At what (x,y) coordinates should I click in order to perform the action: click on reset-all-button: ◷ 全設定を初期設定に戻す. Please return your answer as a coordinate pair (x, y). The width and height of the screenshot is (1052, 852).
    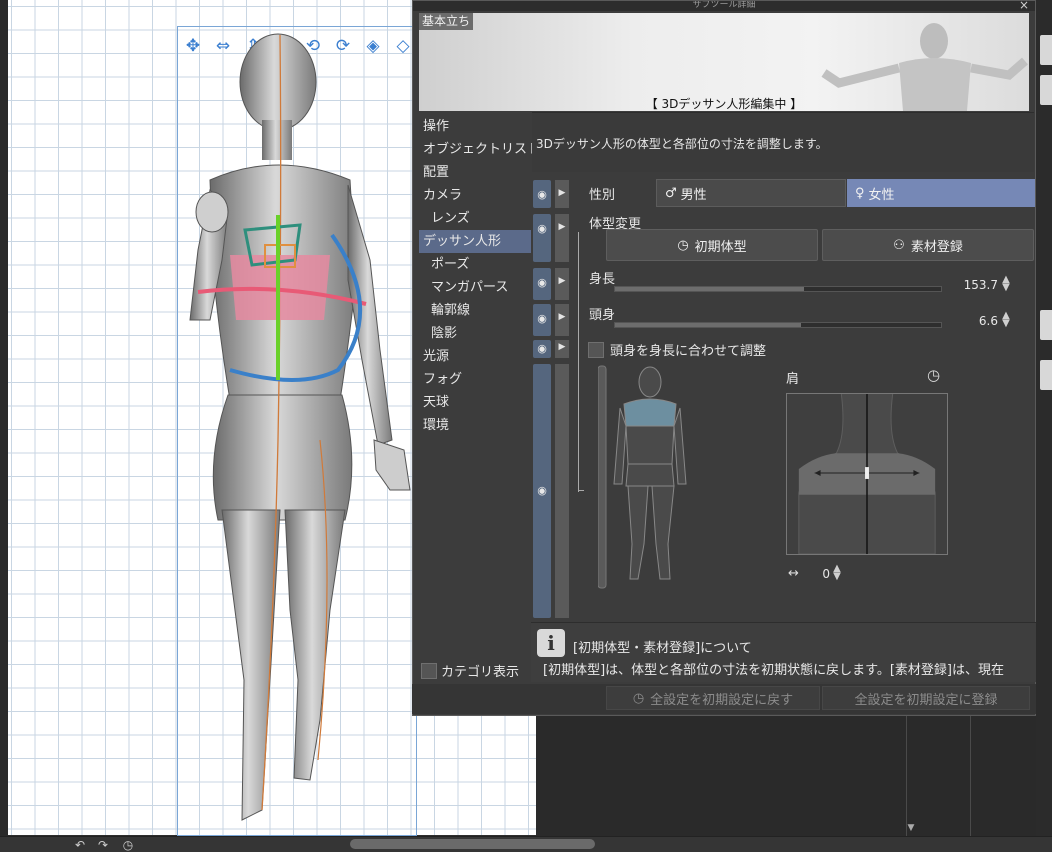
    Looking at the image, I should click on (713, 698).